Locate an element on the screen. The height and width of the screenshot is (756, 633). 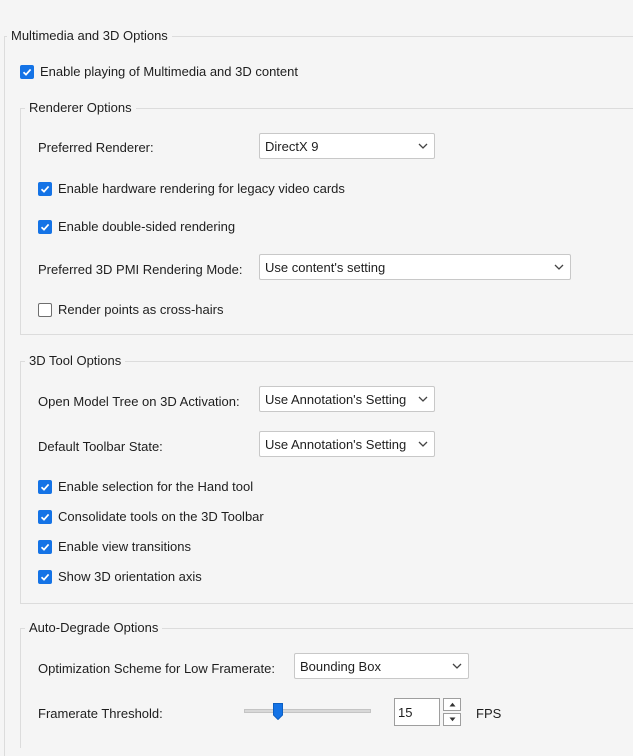
view-transitions-label: Enable view transitions is located at coordinates (124, 546).